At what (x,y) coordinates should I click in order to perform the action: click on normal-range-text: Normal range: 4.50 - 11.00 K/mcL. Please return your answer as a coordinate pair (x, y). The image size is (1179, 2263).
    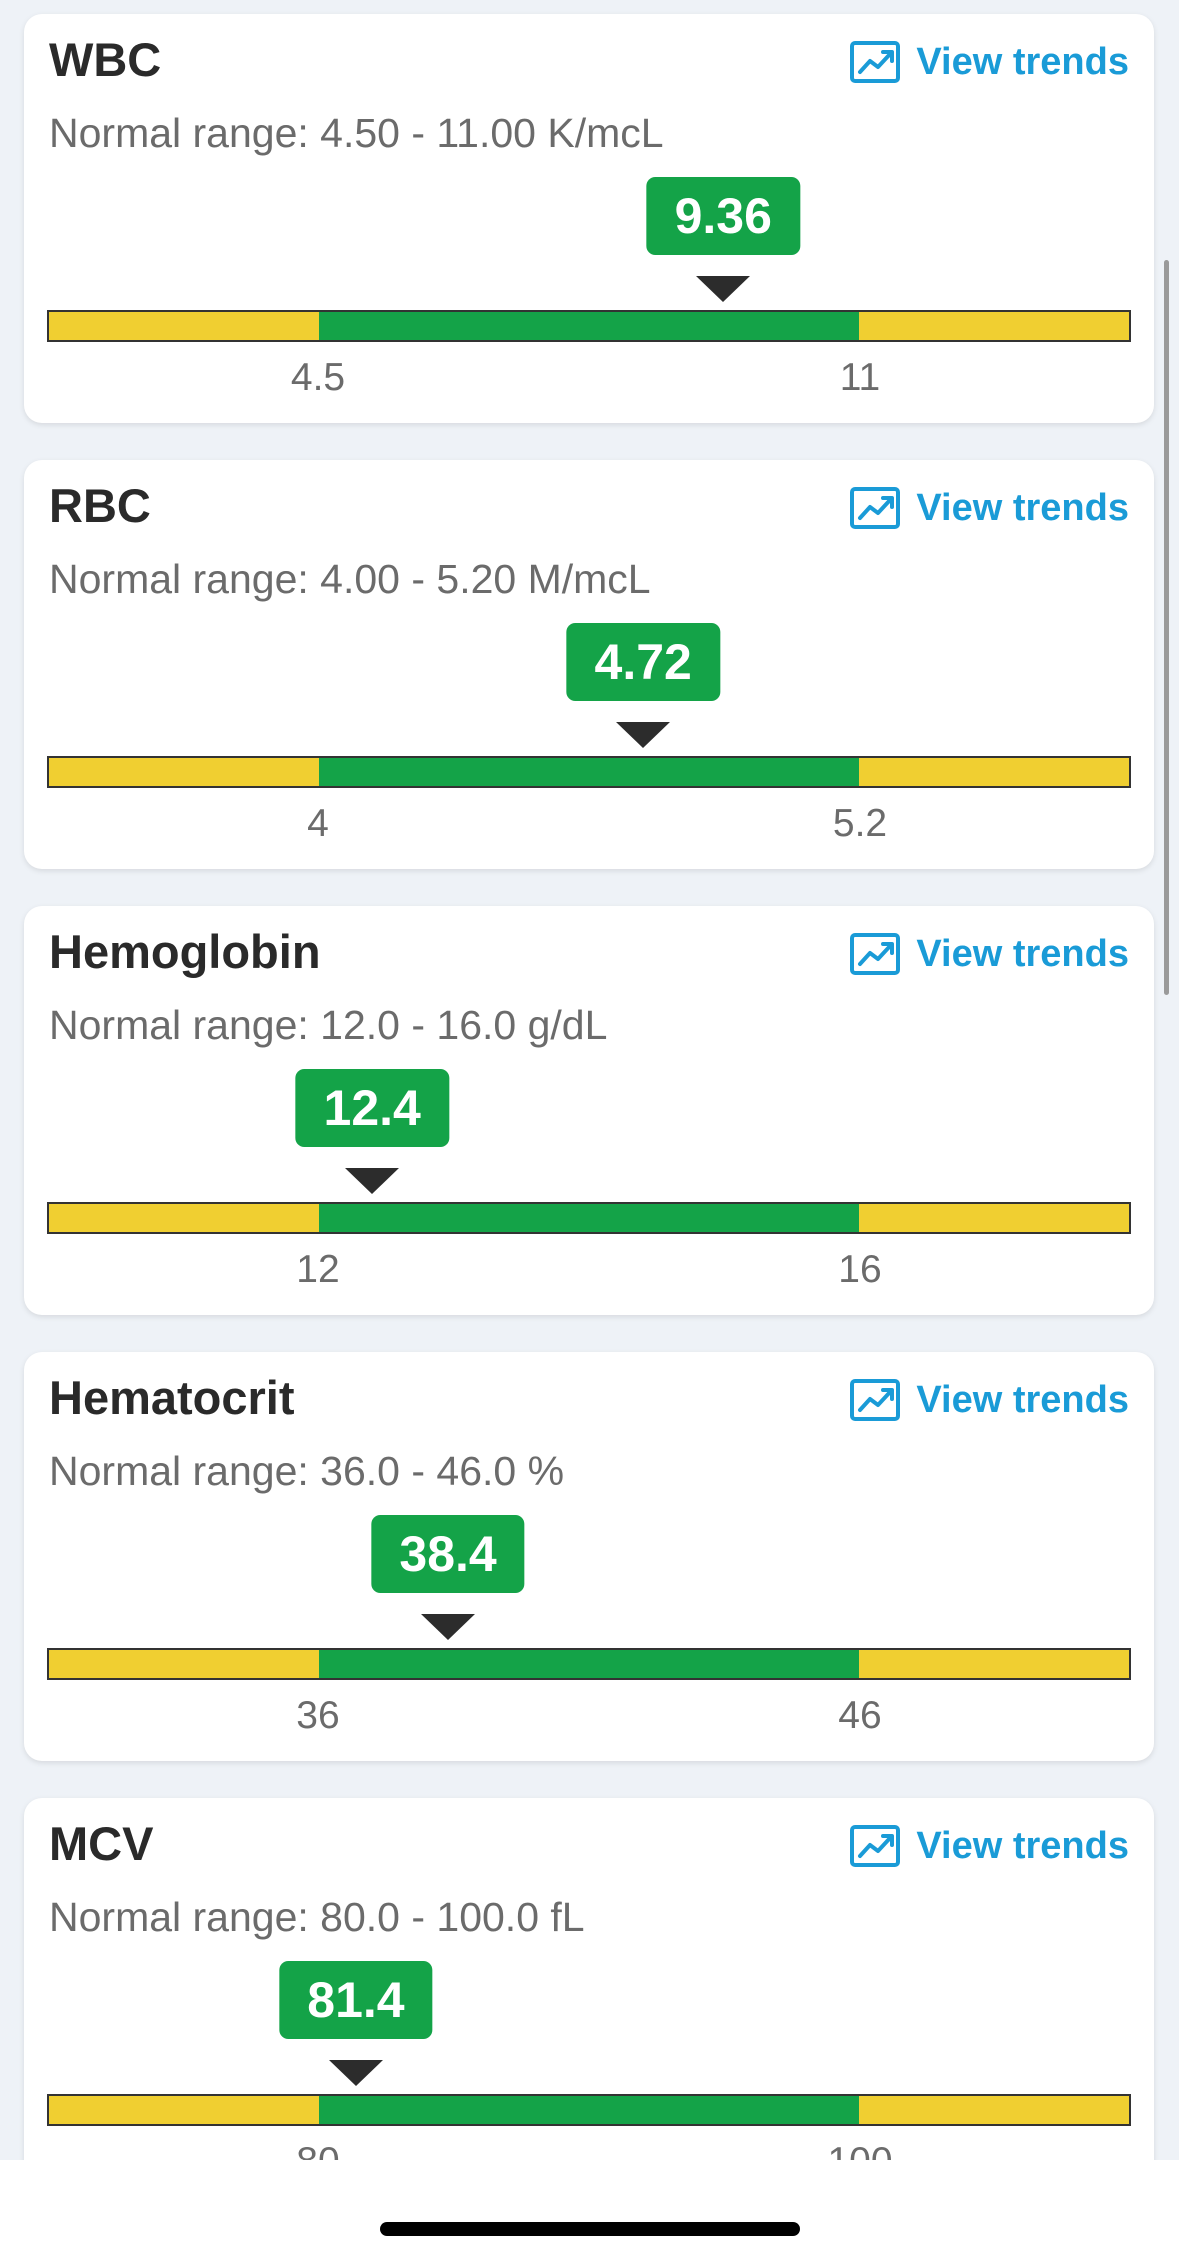
    Looking at the image, I should click on (356, 133).